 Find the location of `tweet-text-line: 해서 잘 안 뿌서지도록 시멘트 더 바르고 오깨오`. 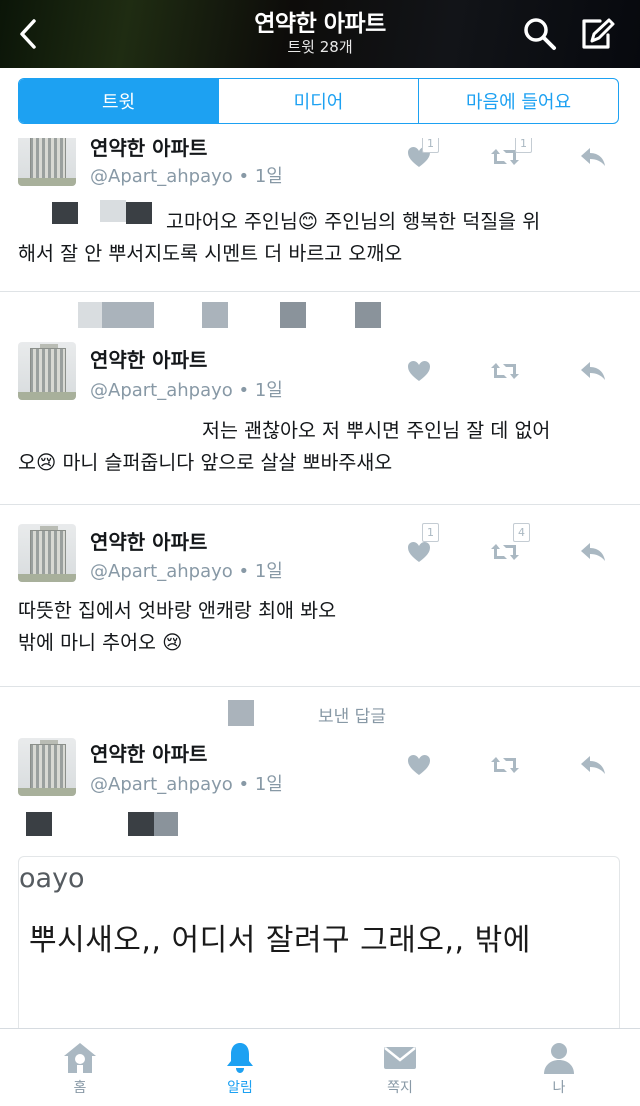

tweet-text-line: 해서 잘 안 뿌서지도록 시멘트 더 바르고 오깨오 is located at coordinates (210, 253).